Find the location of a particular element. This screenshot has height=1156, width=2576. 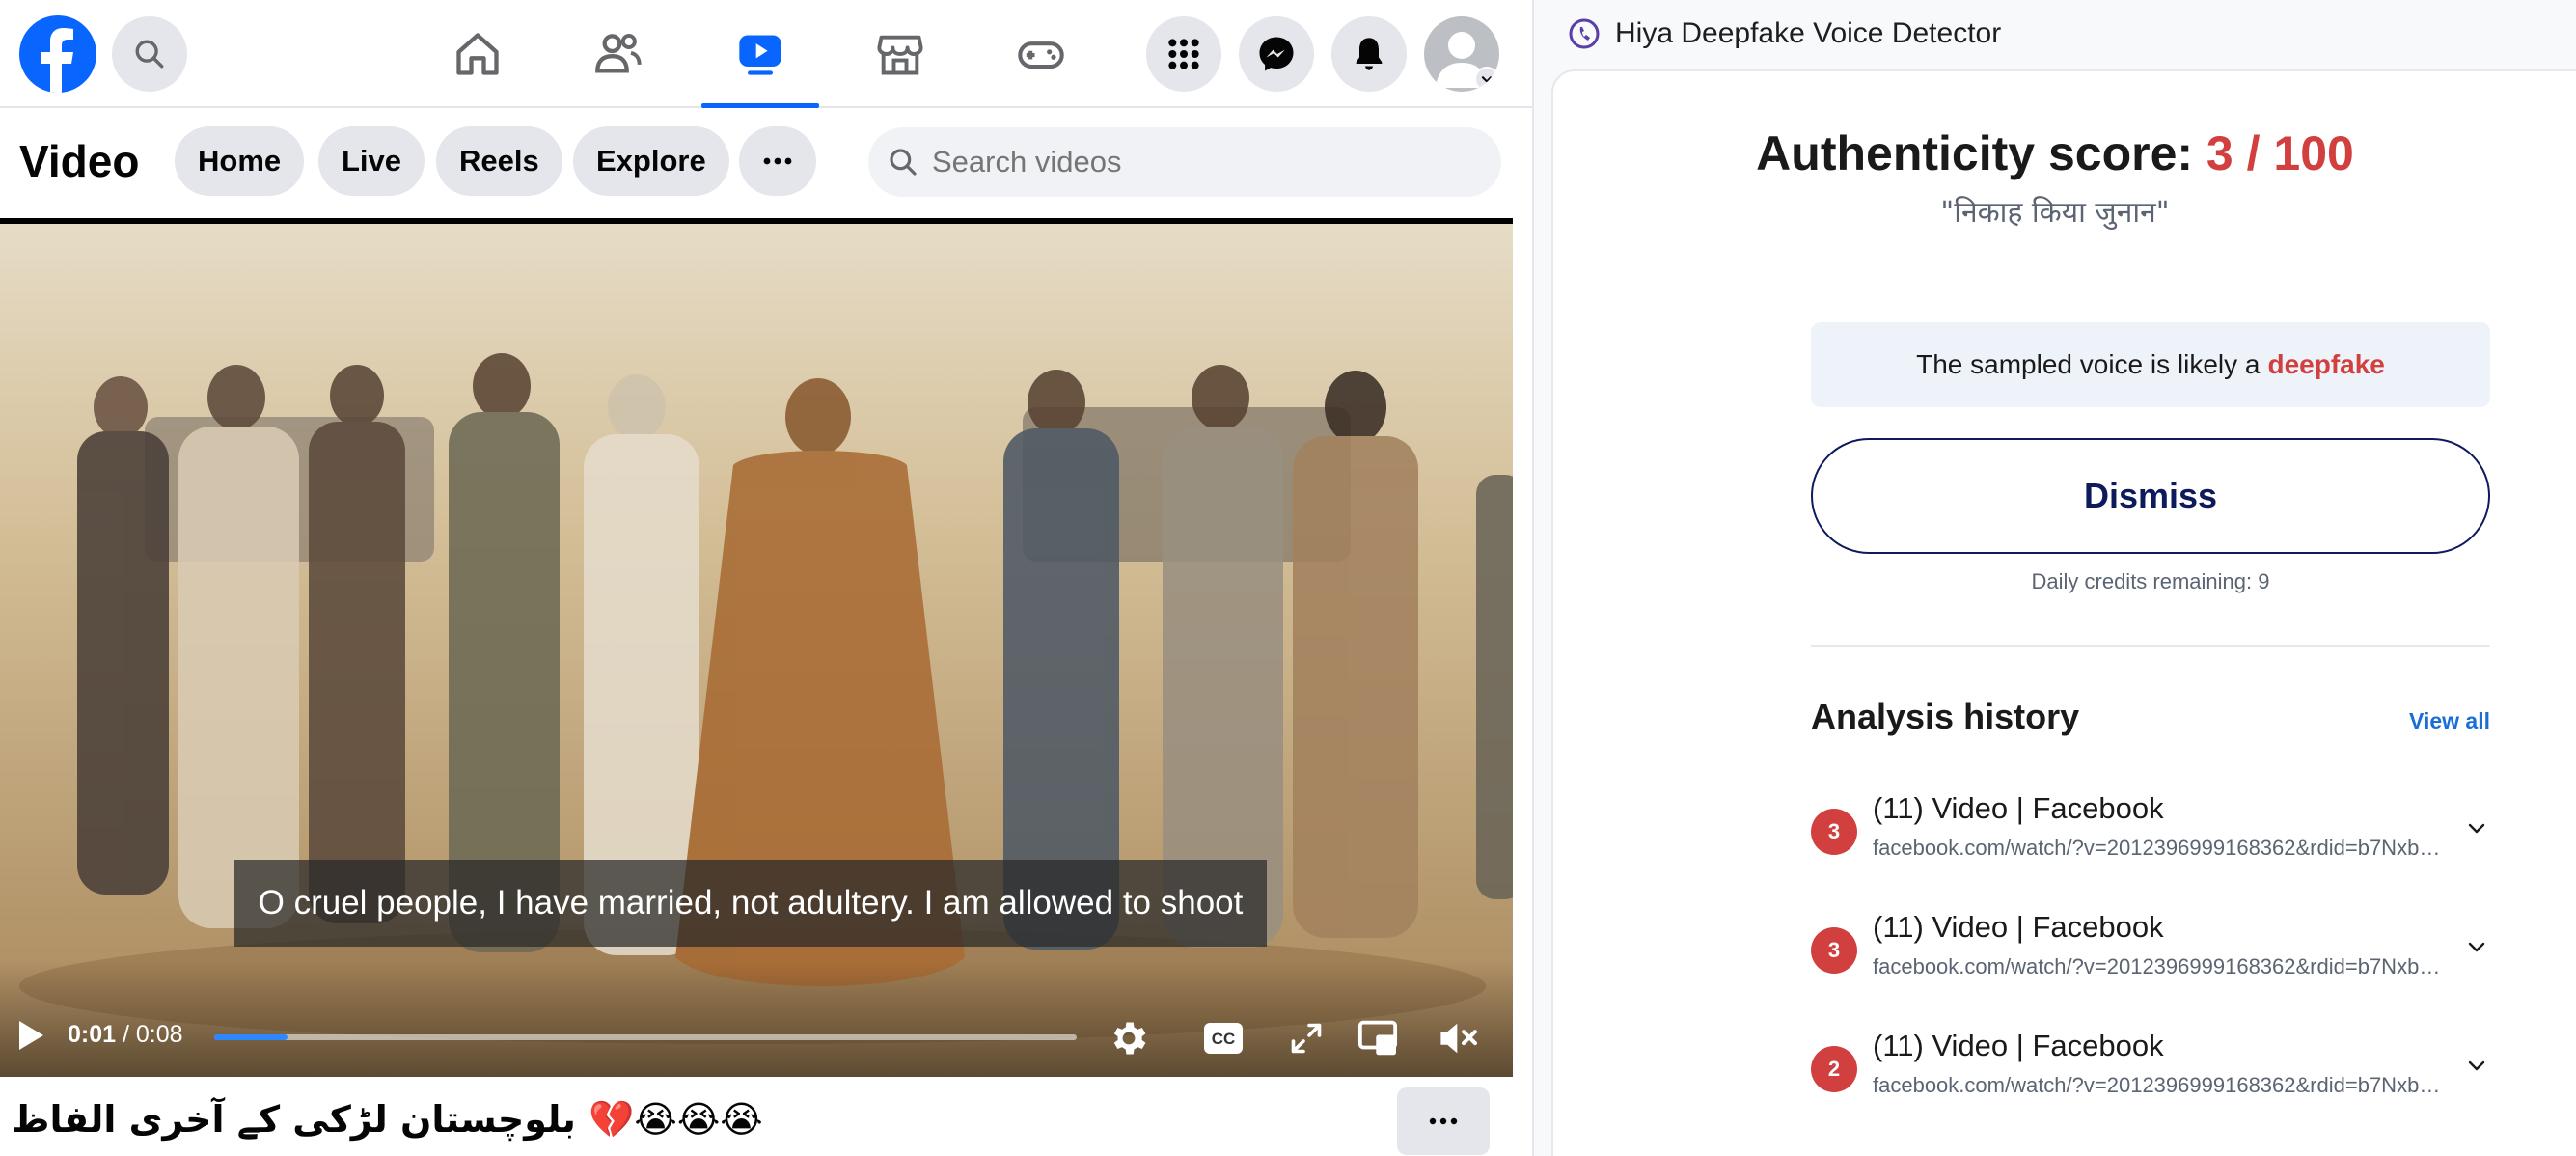

post-title: بلوچستان لڑکی کے آخری الفاظ 💔😭😭😭 is located at coordinates (388, 1119).